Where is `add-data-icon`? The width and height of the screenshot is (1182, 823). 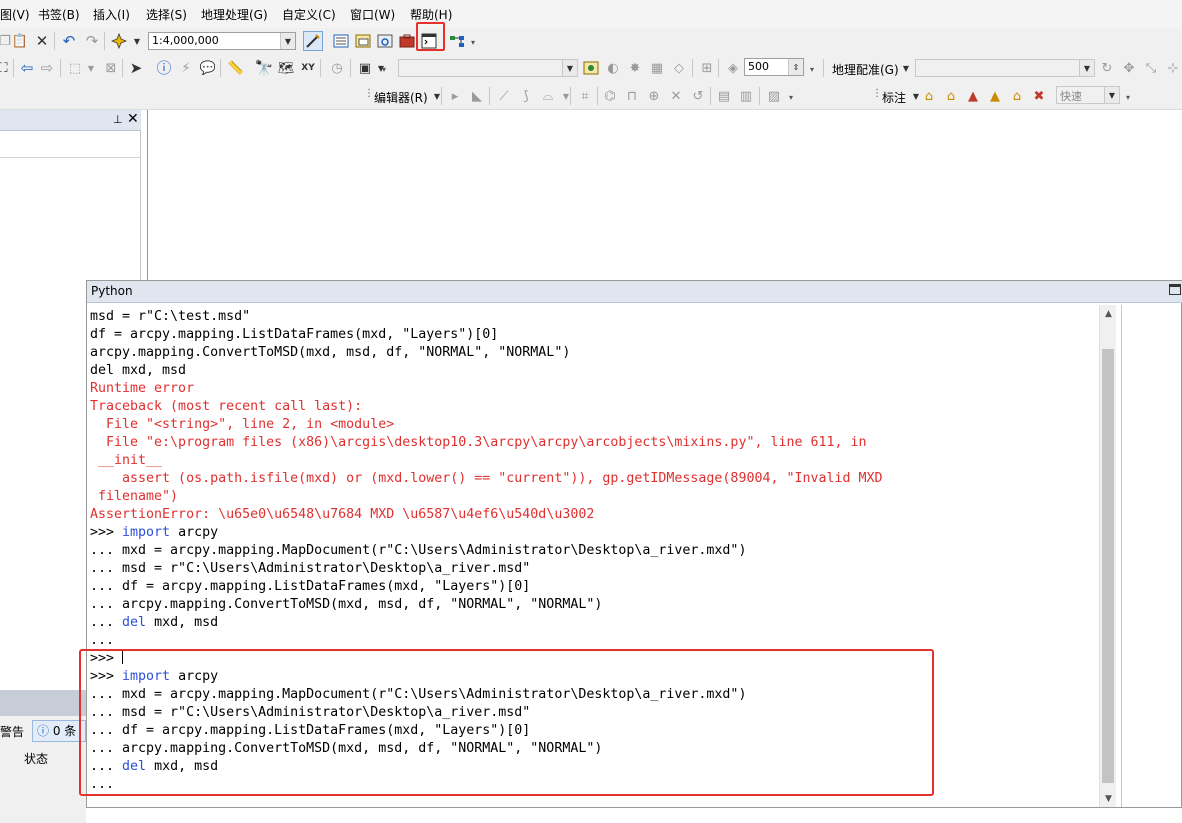
add-data-icon is located at coordinates (119, 41).